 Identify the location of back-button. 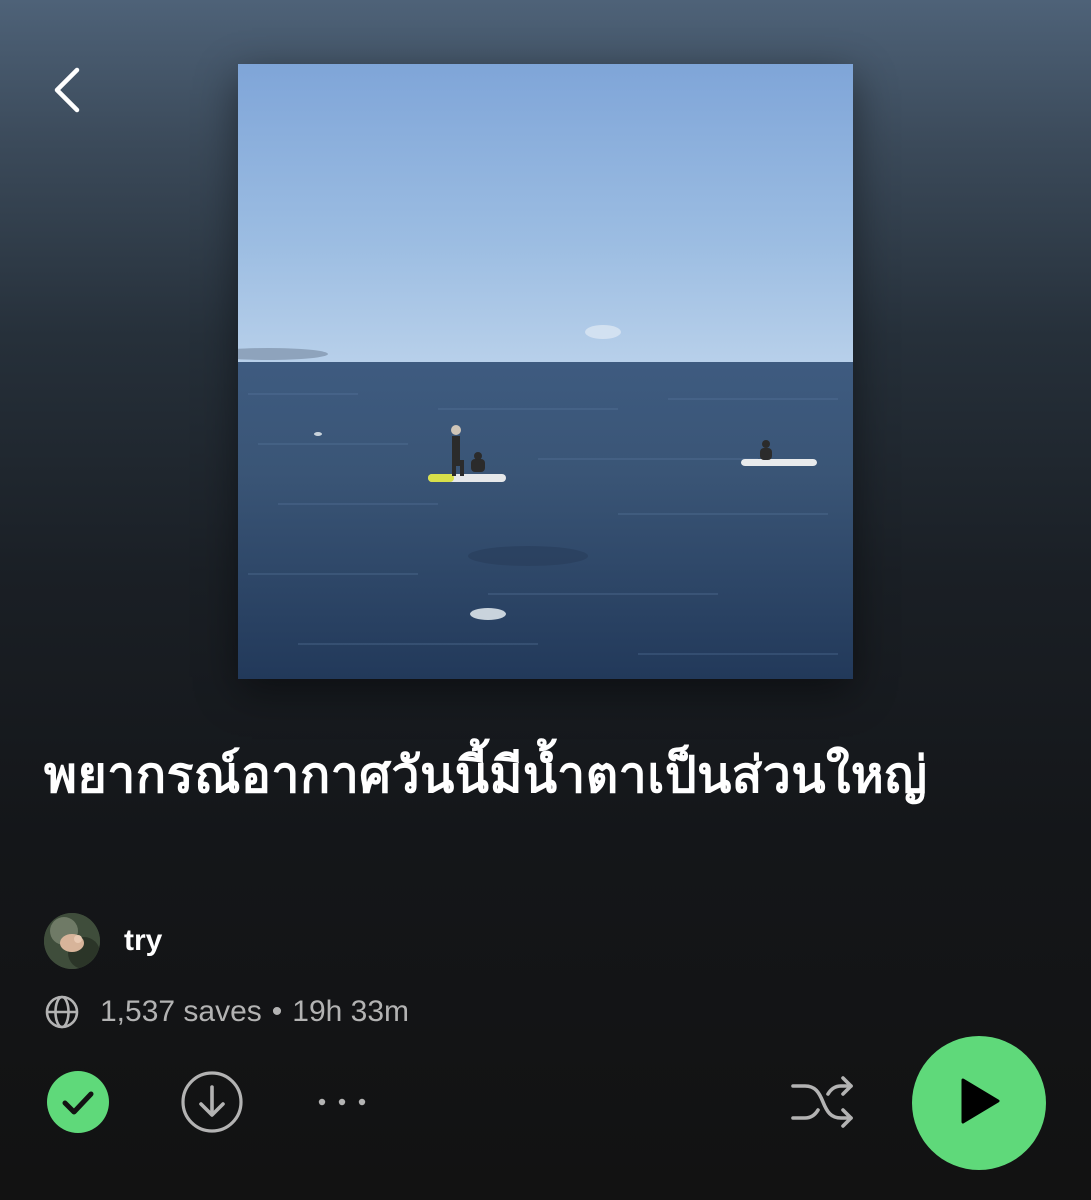
(66, 92).